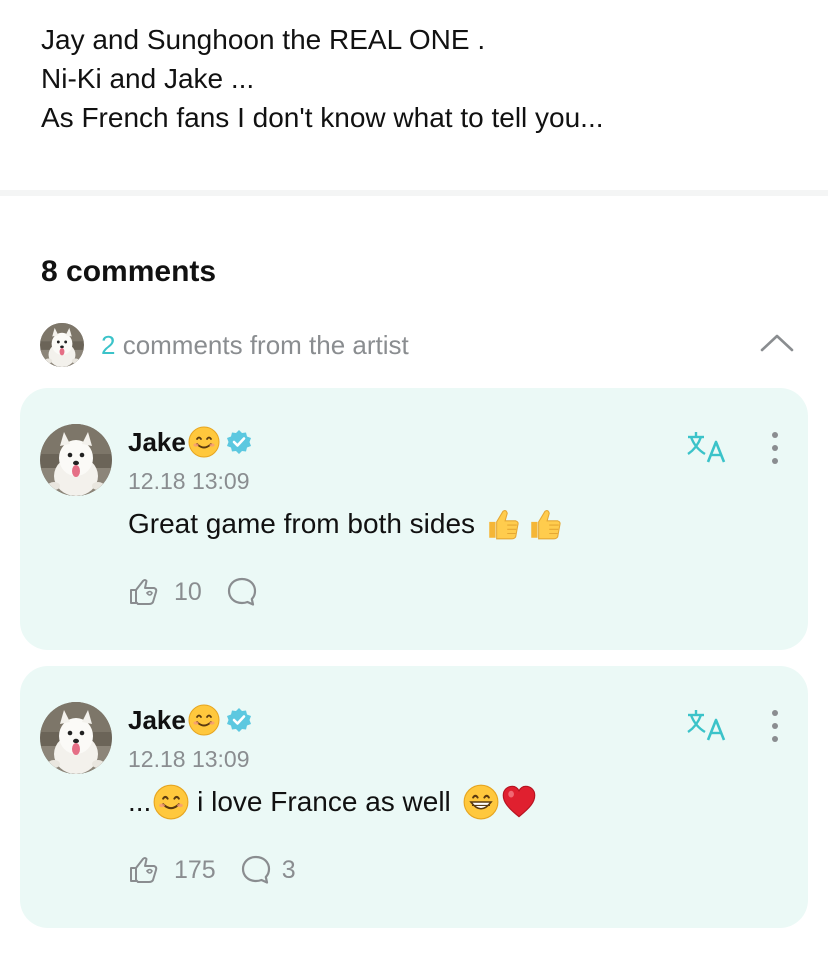 The image size is (828, 958). What do you see at coordinates (777, 343) in the screenshot?
I see `chevron-up-icon` at bounding box center [777, 343].